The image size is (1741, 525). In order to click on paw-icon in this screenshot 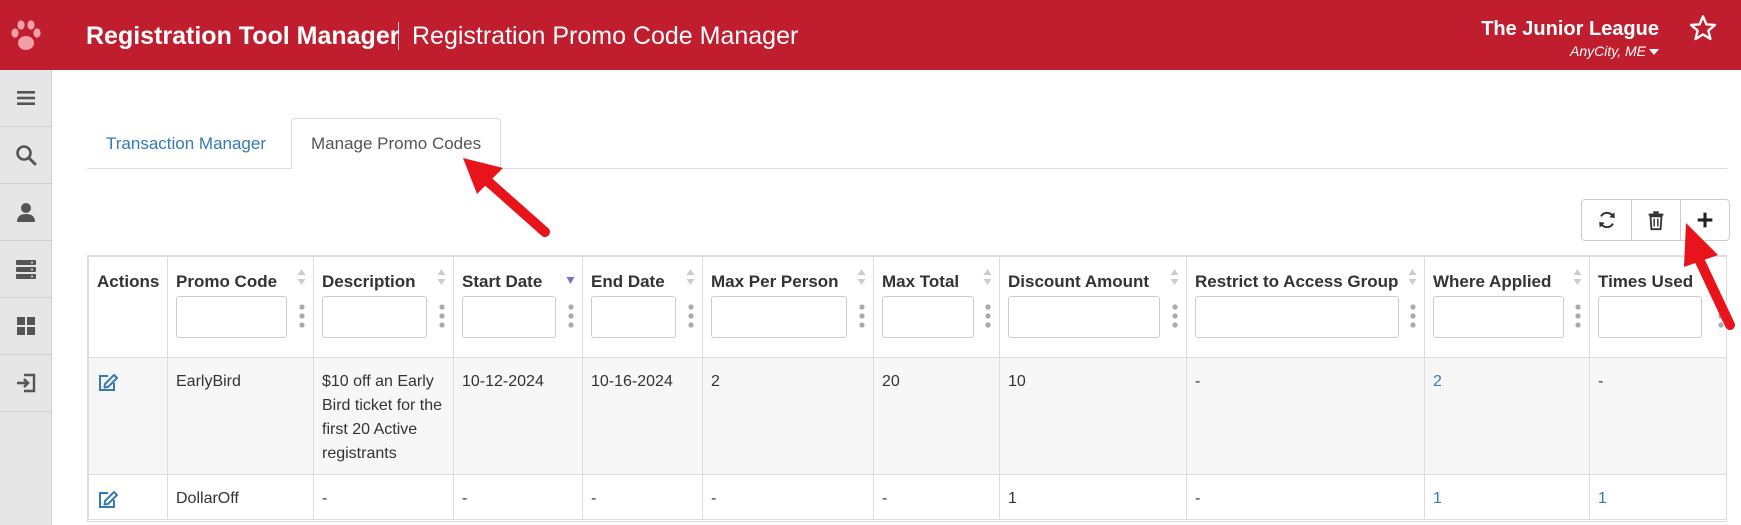, I will do `click(26, 35)`.